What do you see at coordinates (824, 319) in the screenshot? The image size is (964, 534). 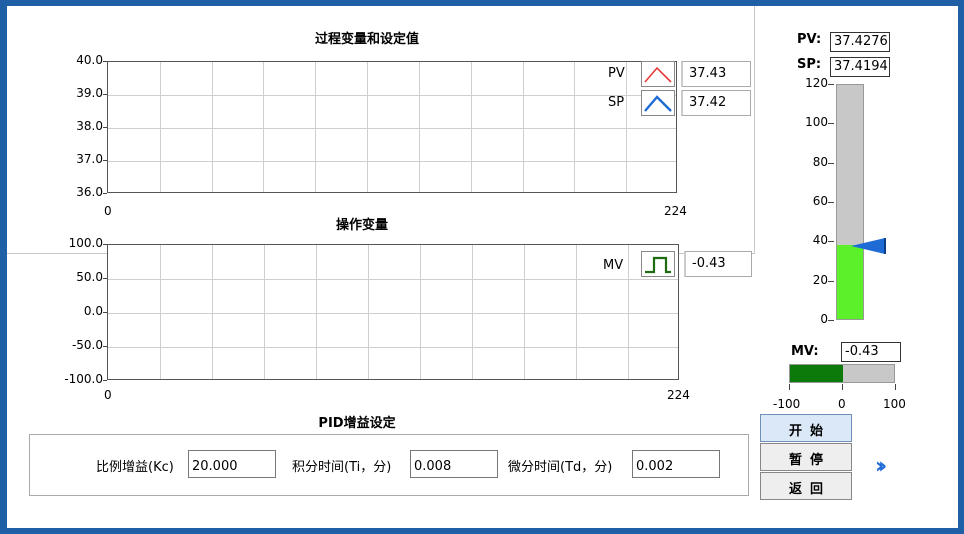 I see `tank-tick-label: 0` at bounding box center [824, 319].